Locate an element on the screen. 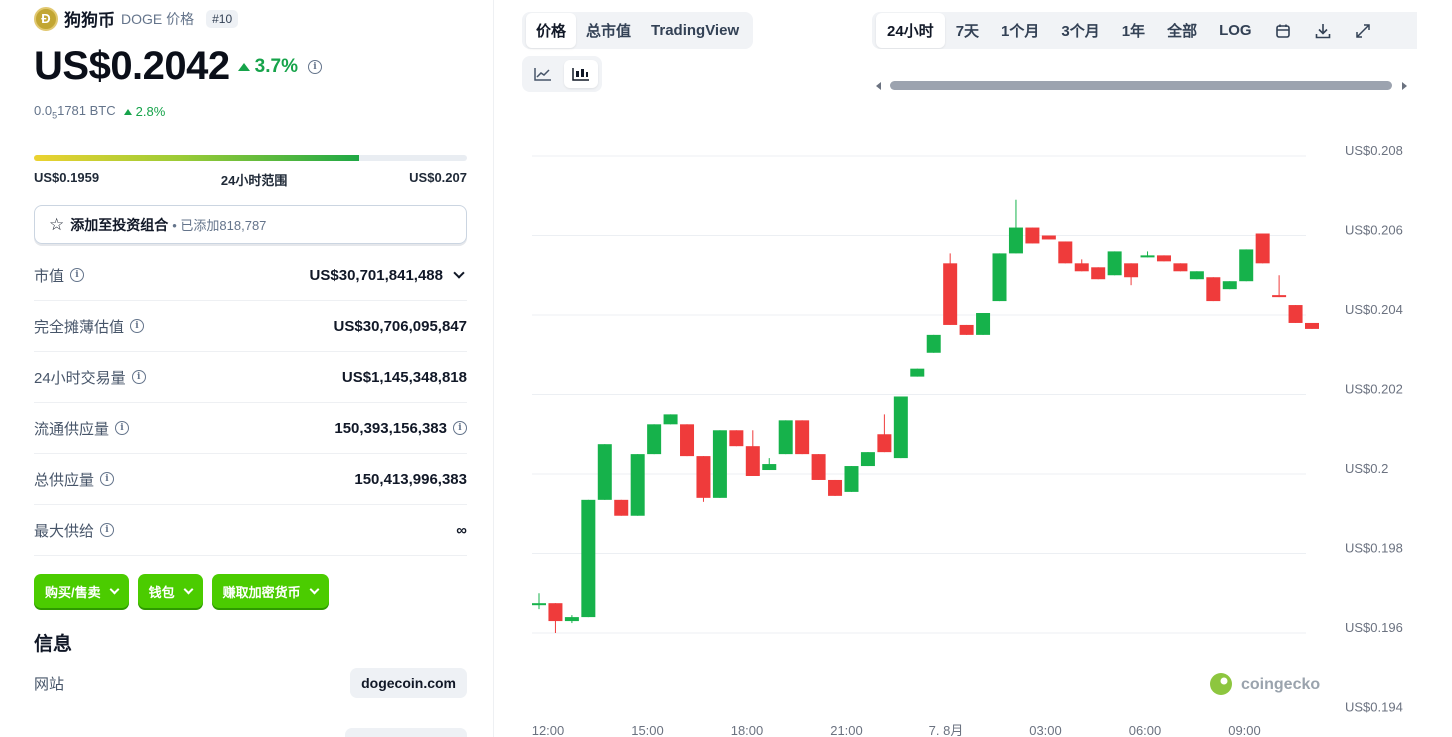 This screenshot has height=737, width=1452. stat-label-text: 最大供给 is located at coordinates (64, 531).